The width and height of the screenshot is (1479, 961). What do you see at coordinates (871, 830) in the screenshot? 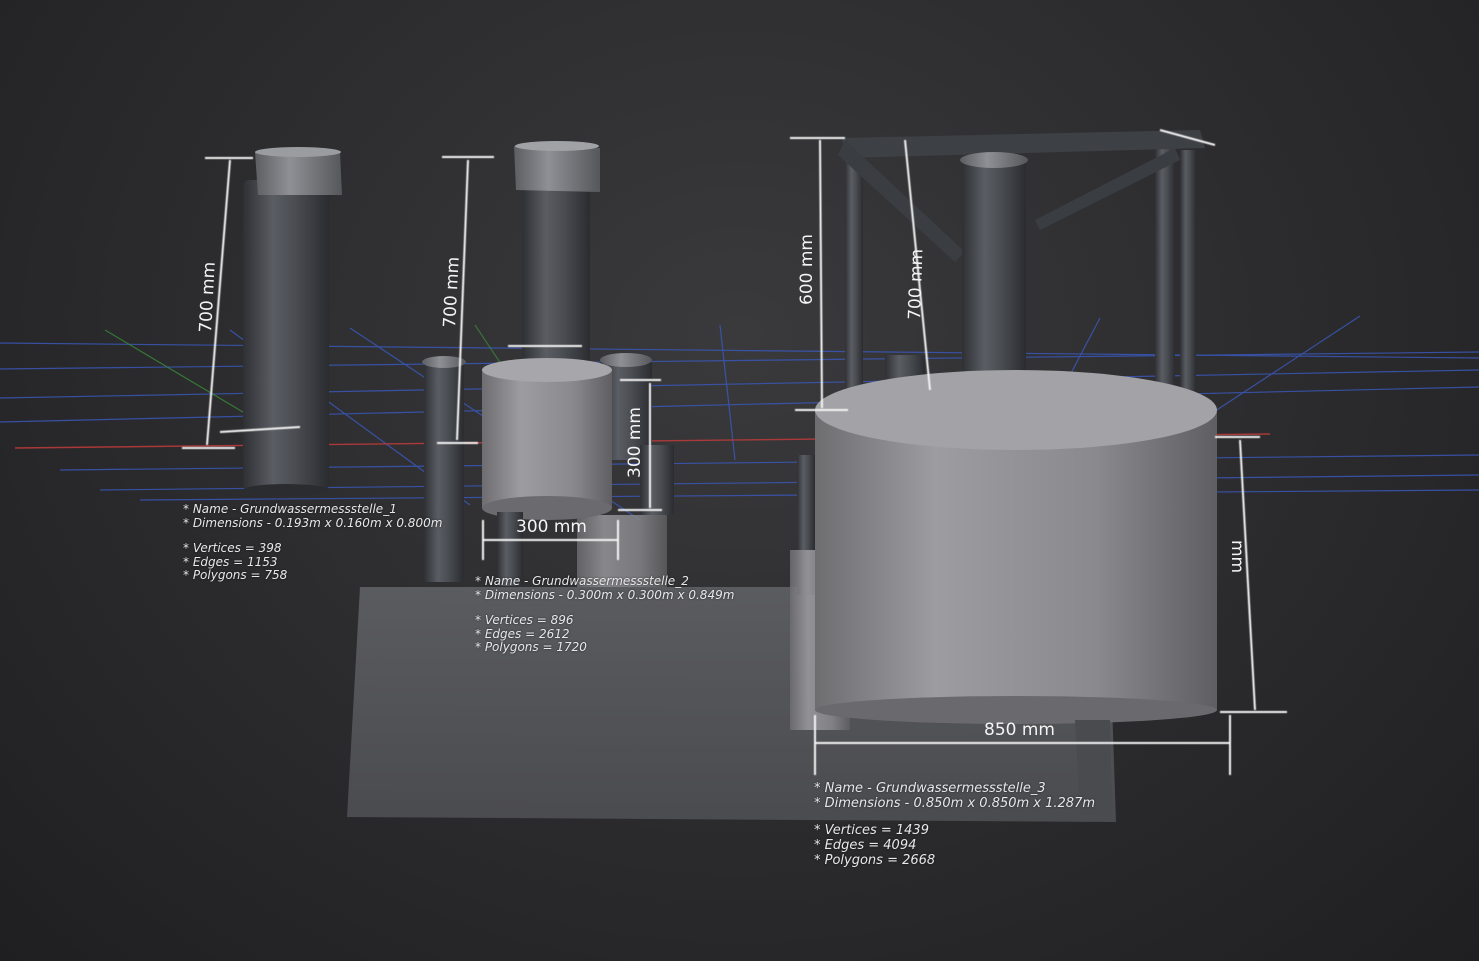
I see `model-3-vertices: * Vertices = 1439` at bounding box center [871, 830].